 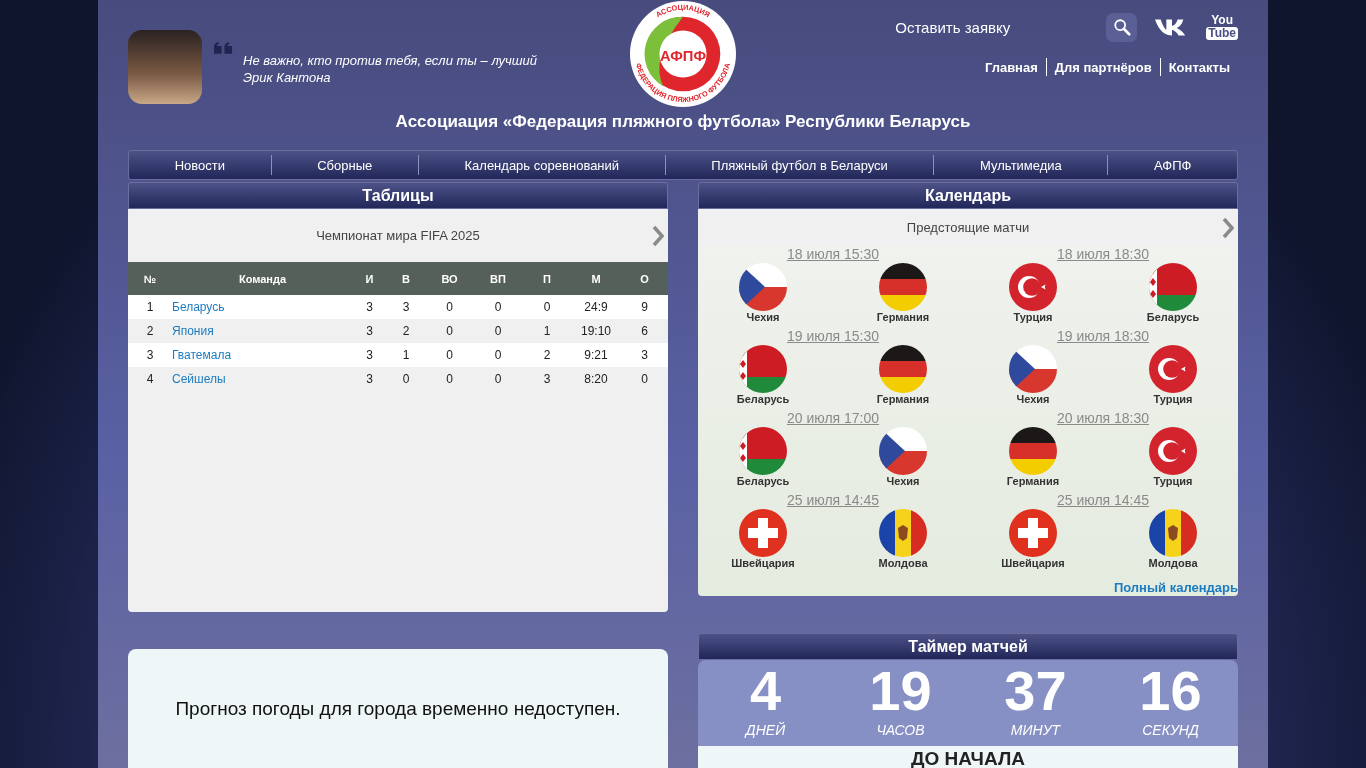 What do you see at coordinates (398, 709) in the screenshot?
I see `weather-message: Прогноз погоды для города временно недоступен.` at bounding box center [398, 709].